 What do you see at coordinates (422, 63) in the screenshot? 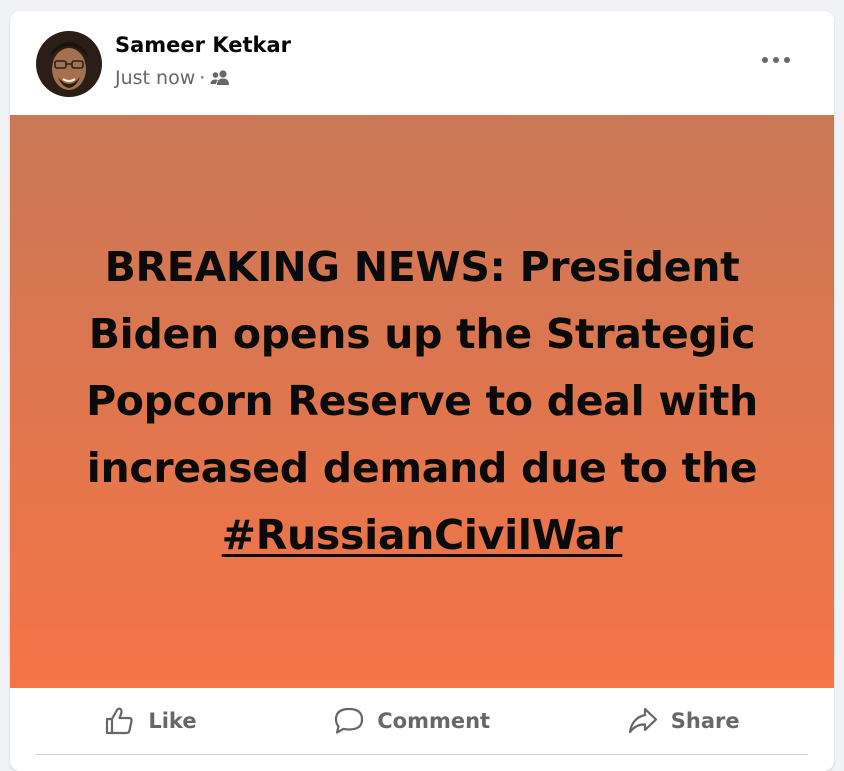
I see `post-header: Sameer Ketkar Just now ·` at bounding box center [422, 63].